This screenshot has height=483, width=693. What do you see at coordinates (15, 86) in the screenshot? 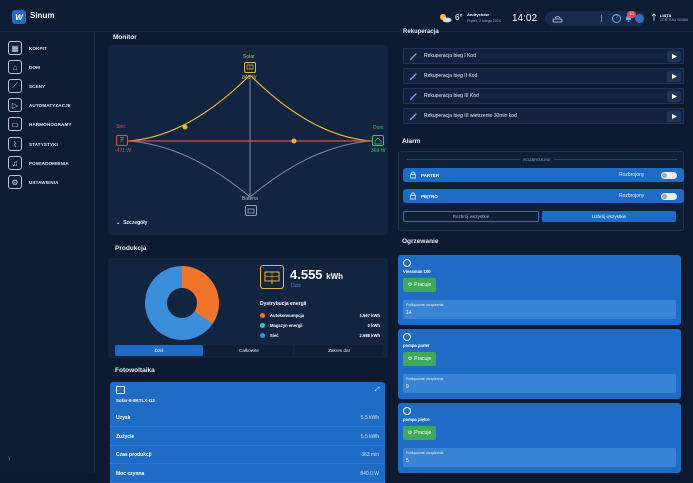
I see `wand-icon: ⟋` at bounding box center [15, 86].